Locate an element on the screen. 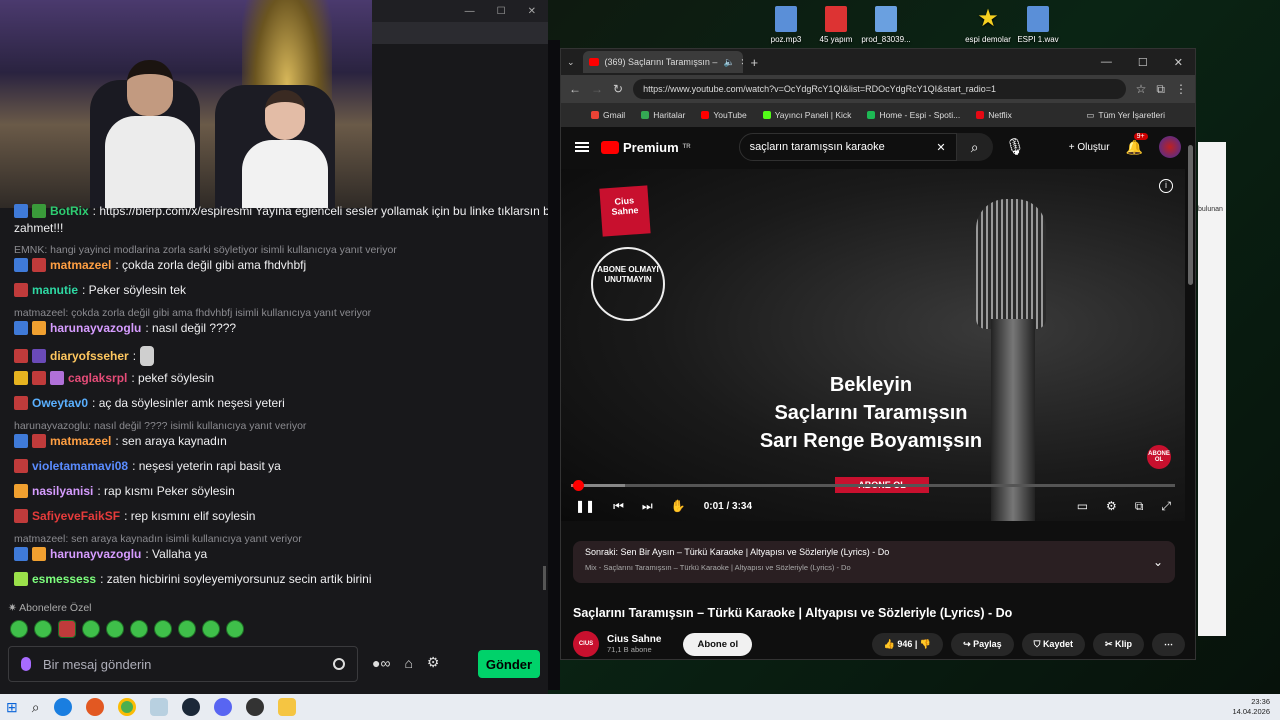 The image size is (1280, 720). miniplayer-icon: ⧉ is located at coordinates (1139, 506).